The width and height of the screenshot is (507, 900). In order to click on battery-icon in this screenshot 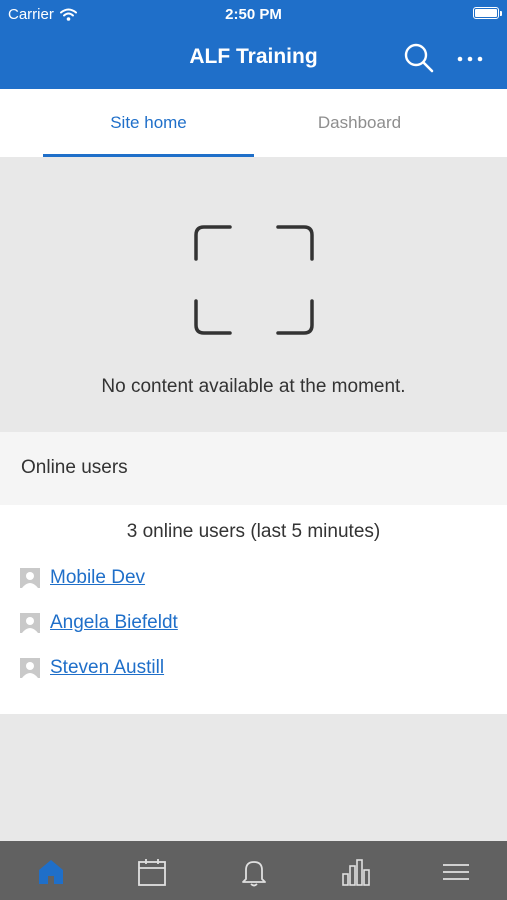, I will do `click(487, 13)`.